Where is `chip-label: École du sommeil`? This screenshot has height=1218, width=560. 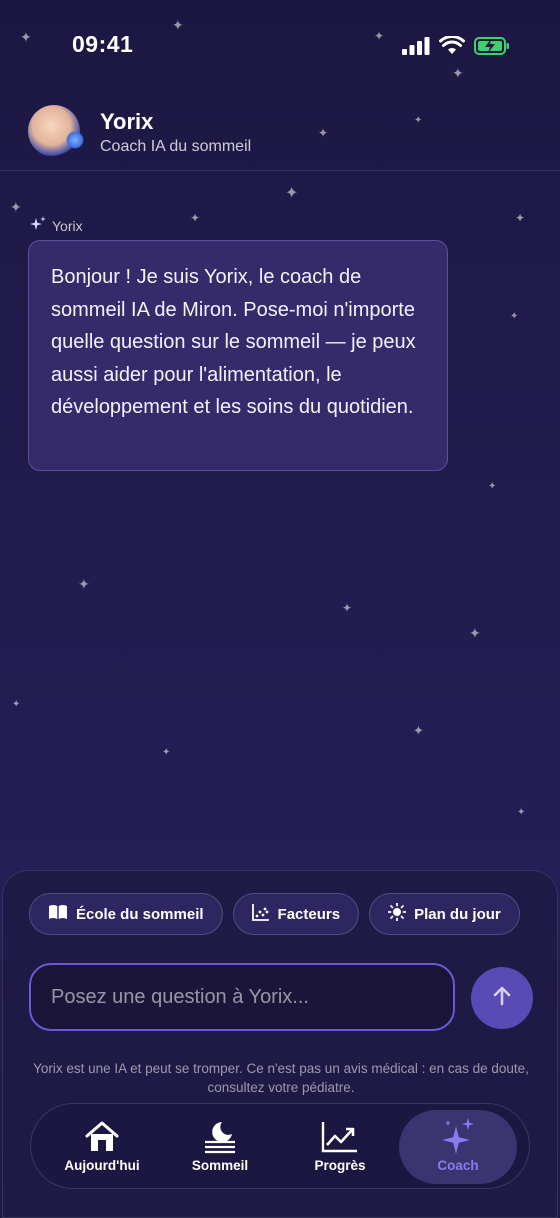 chip-label: École du sommeil is located at coordinates (140, 914).